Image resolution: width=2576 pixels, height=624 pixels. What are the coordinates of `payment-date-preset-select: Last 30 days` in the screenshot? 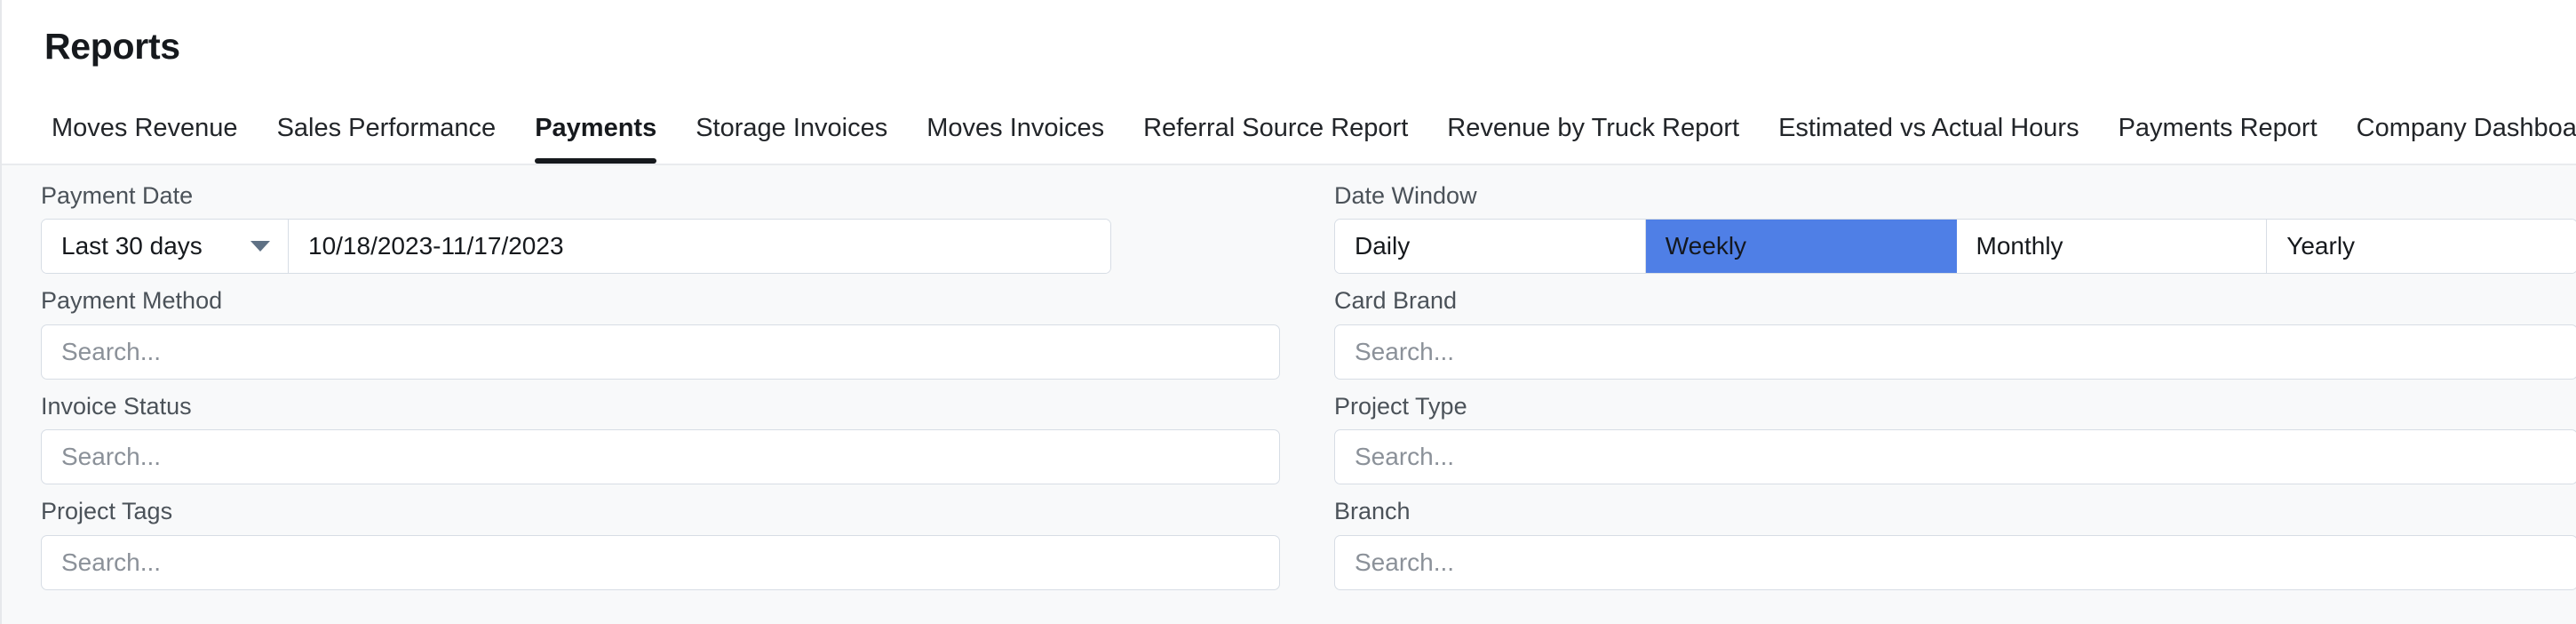 It's located at (165, 247).